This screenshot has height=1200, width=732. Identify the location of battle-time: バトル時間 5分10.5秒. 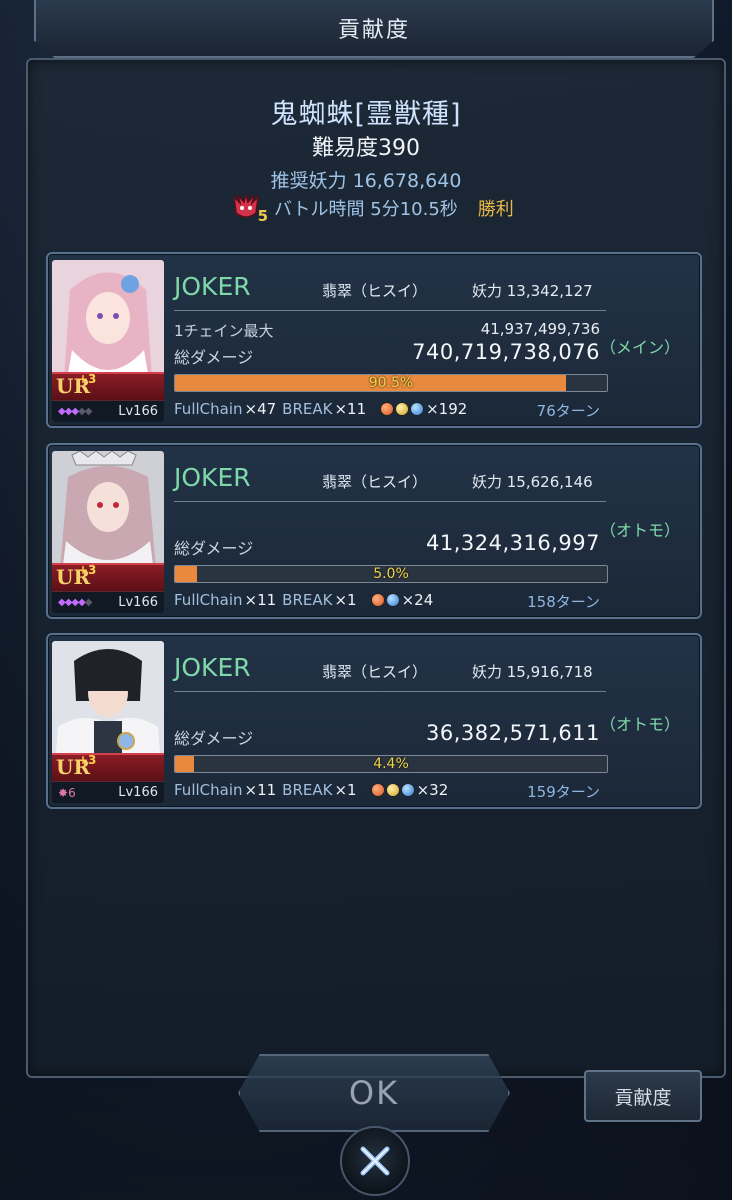
(366, 209).